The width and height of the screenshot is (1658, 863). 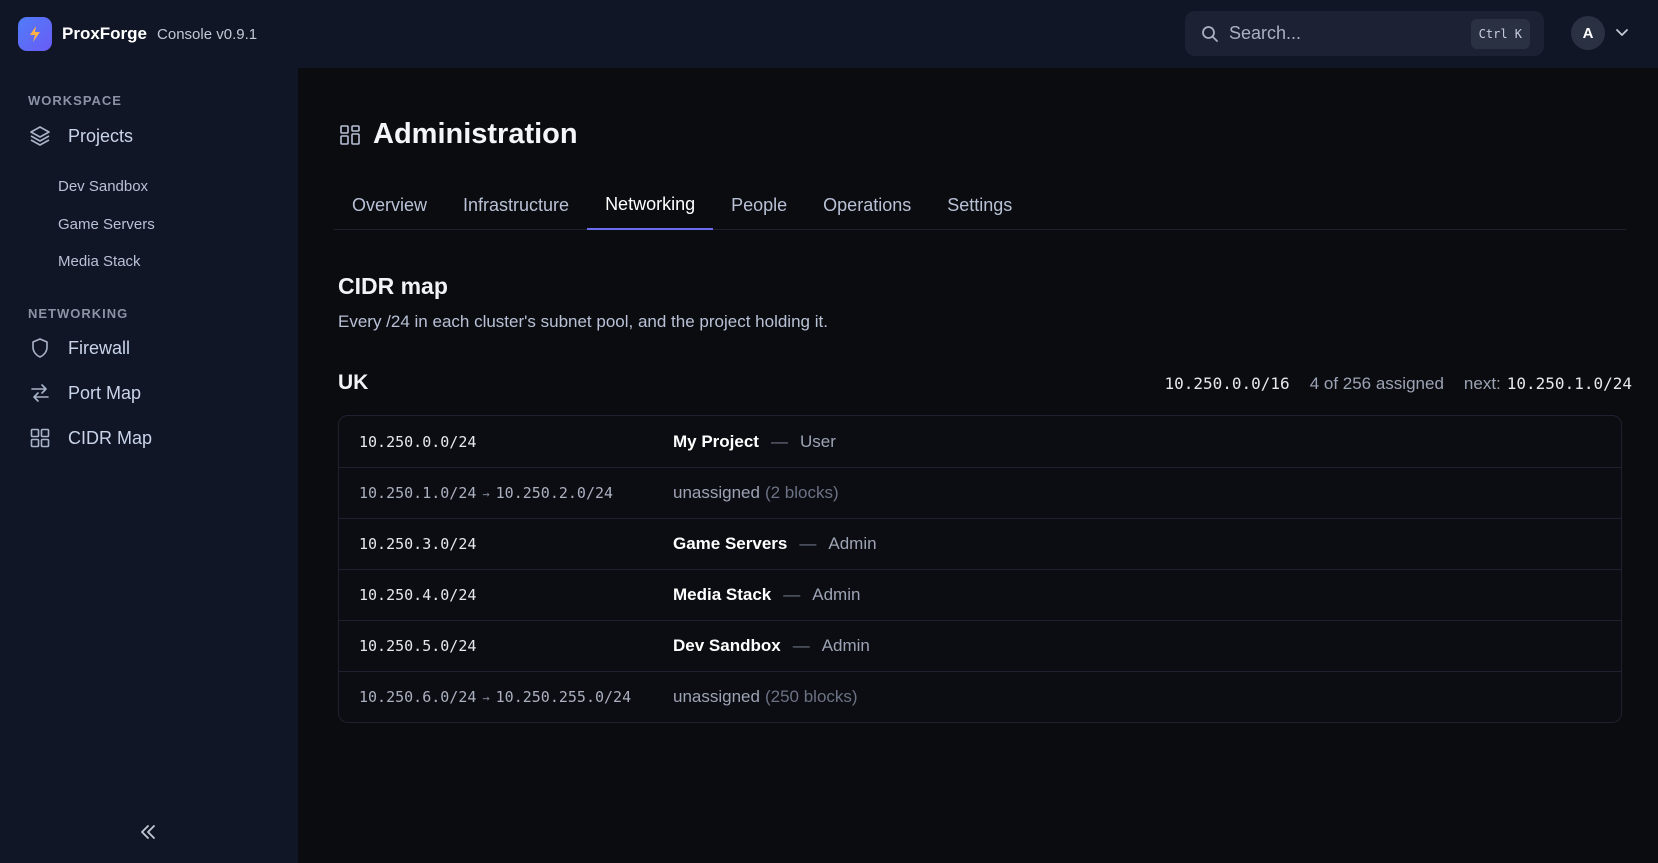 What do you see at coordinates (350, 134) in the screenshot?
I see `dashboard-icon` at bounding box center [350, 134].